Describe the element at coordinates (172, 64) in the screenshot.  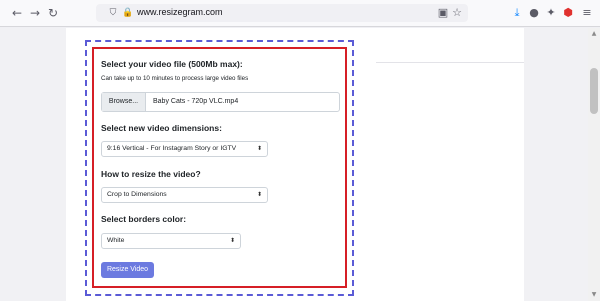
I see `file-label: Select your video file (500Mb max):` at that location.